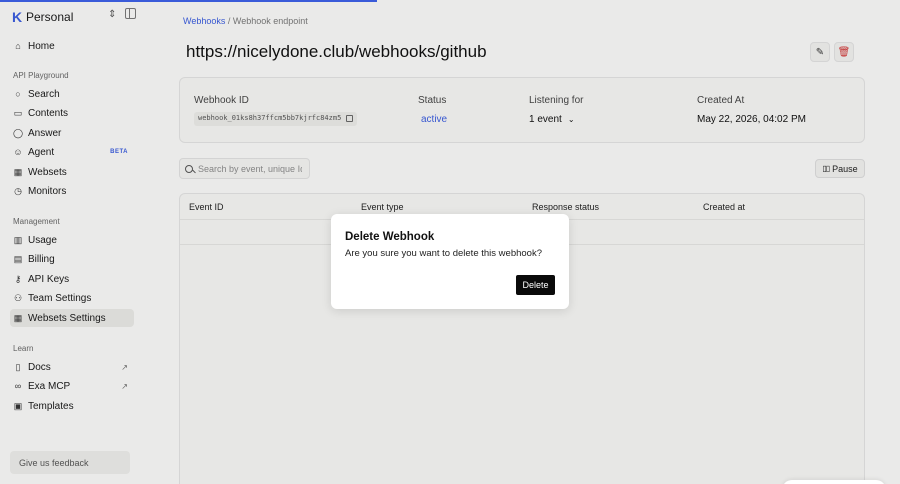 This screenshot has height=484, width=900. I want to click on dialog-title: Delete Webhook, so click(390, 237).